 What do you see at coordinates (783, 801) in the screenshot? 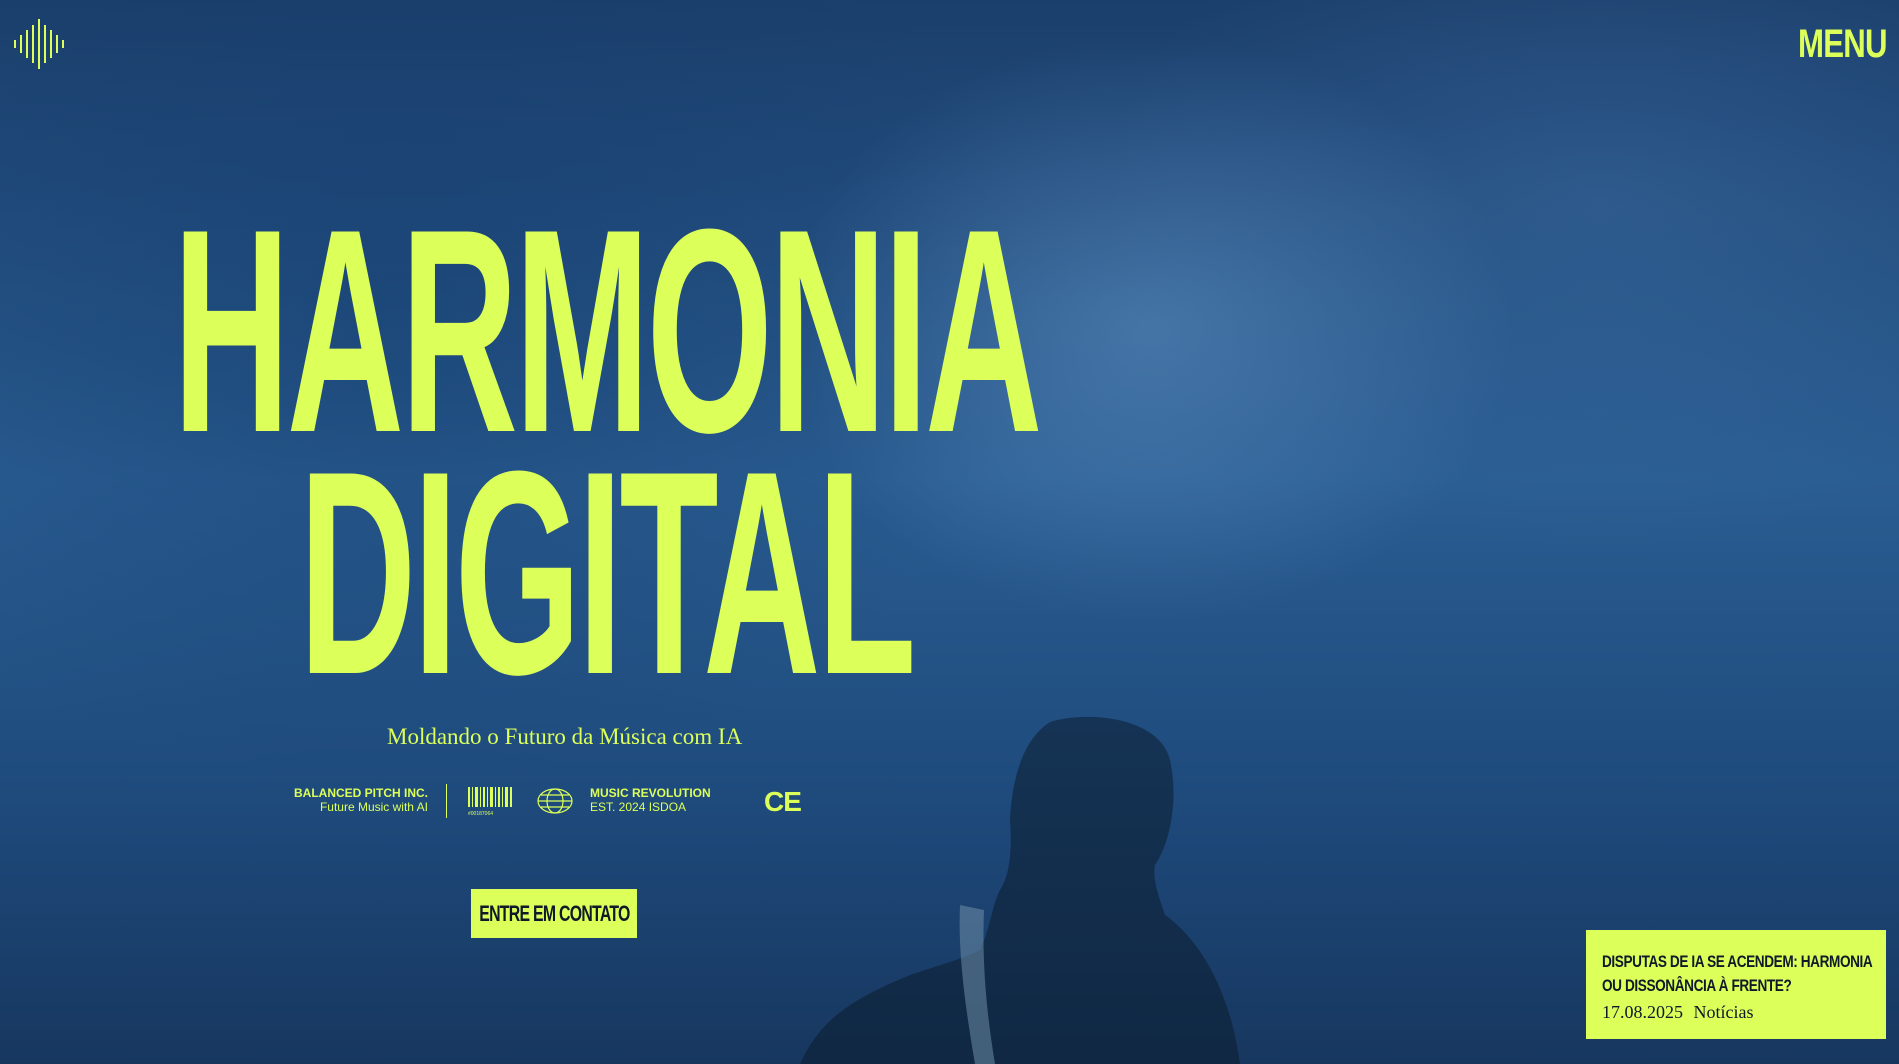
I see `ce-mark: CE` at bounding box center [783, 801].